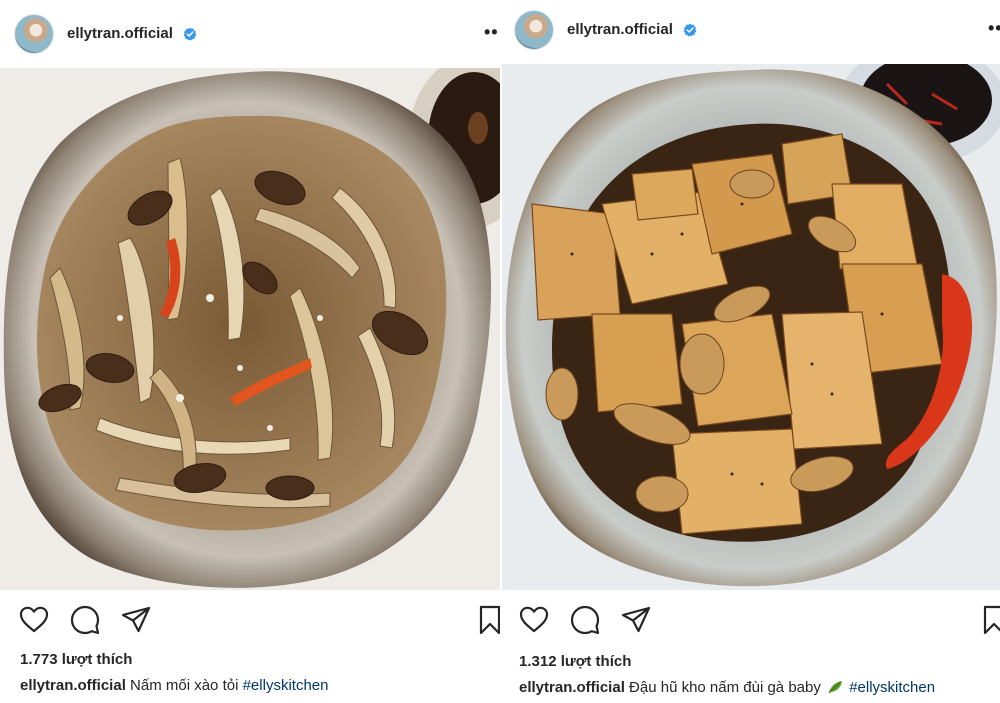  I want to click on leaf-icon, so click(835, 687).